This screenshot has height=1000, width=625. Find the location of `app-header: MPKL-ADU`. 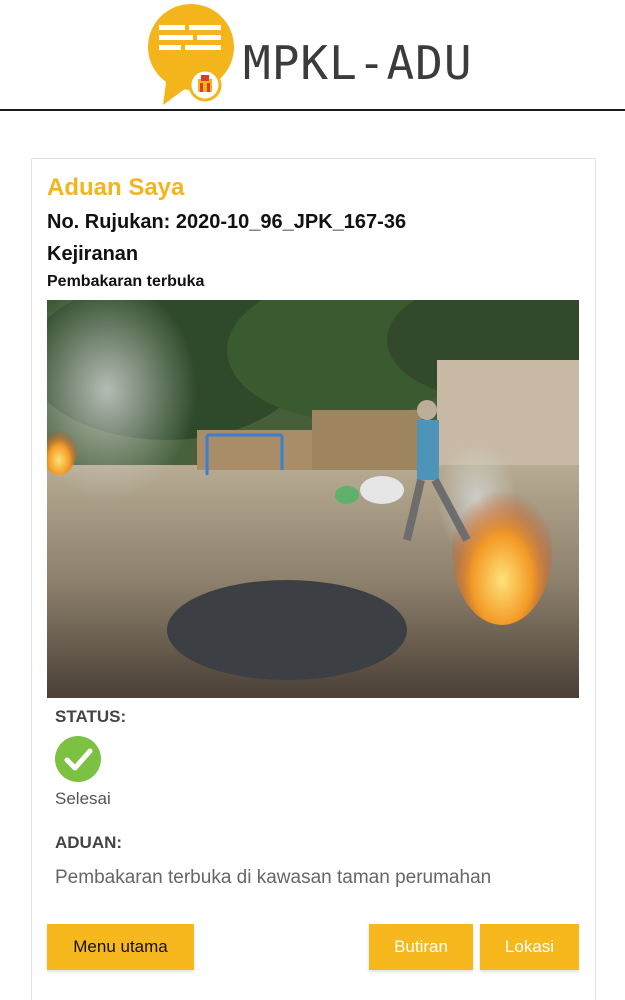

app-header: MPKL-ADU is located at coordinates (312, 56).